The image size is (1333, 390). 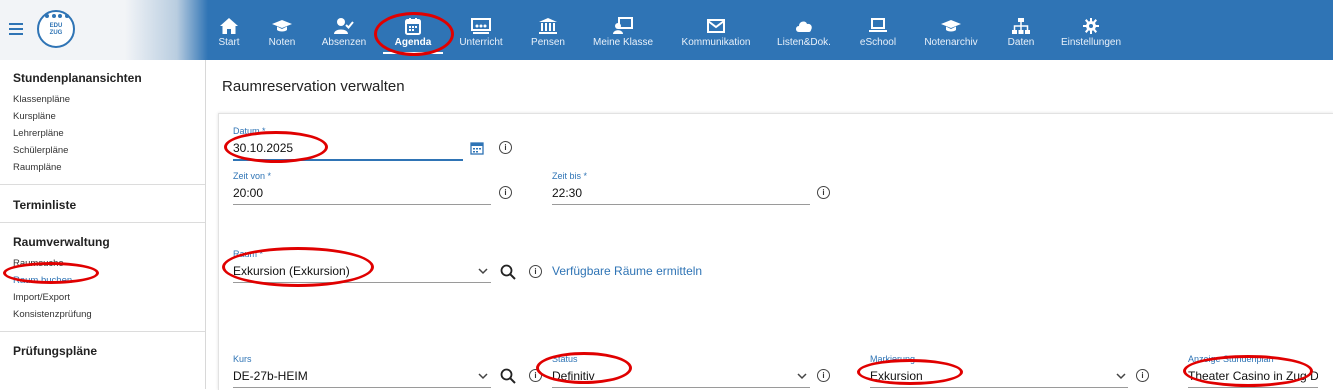 I want to click on sidebar-section-terminliste: Terminliste, so click(x=102, y=204).